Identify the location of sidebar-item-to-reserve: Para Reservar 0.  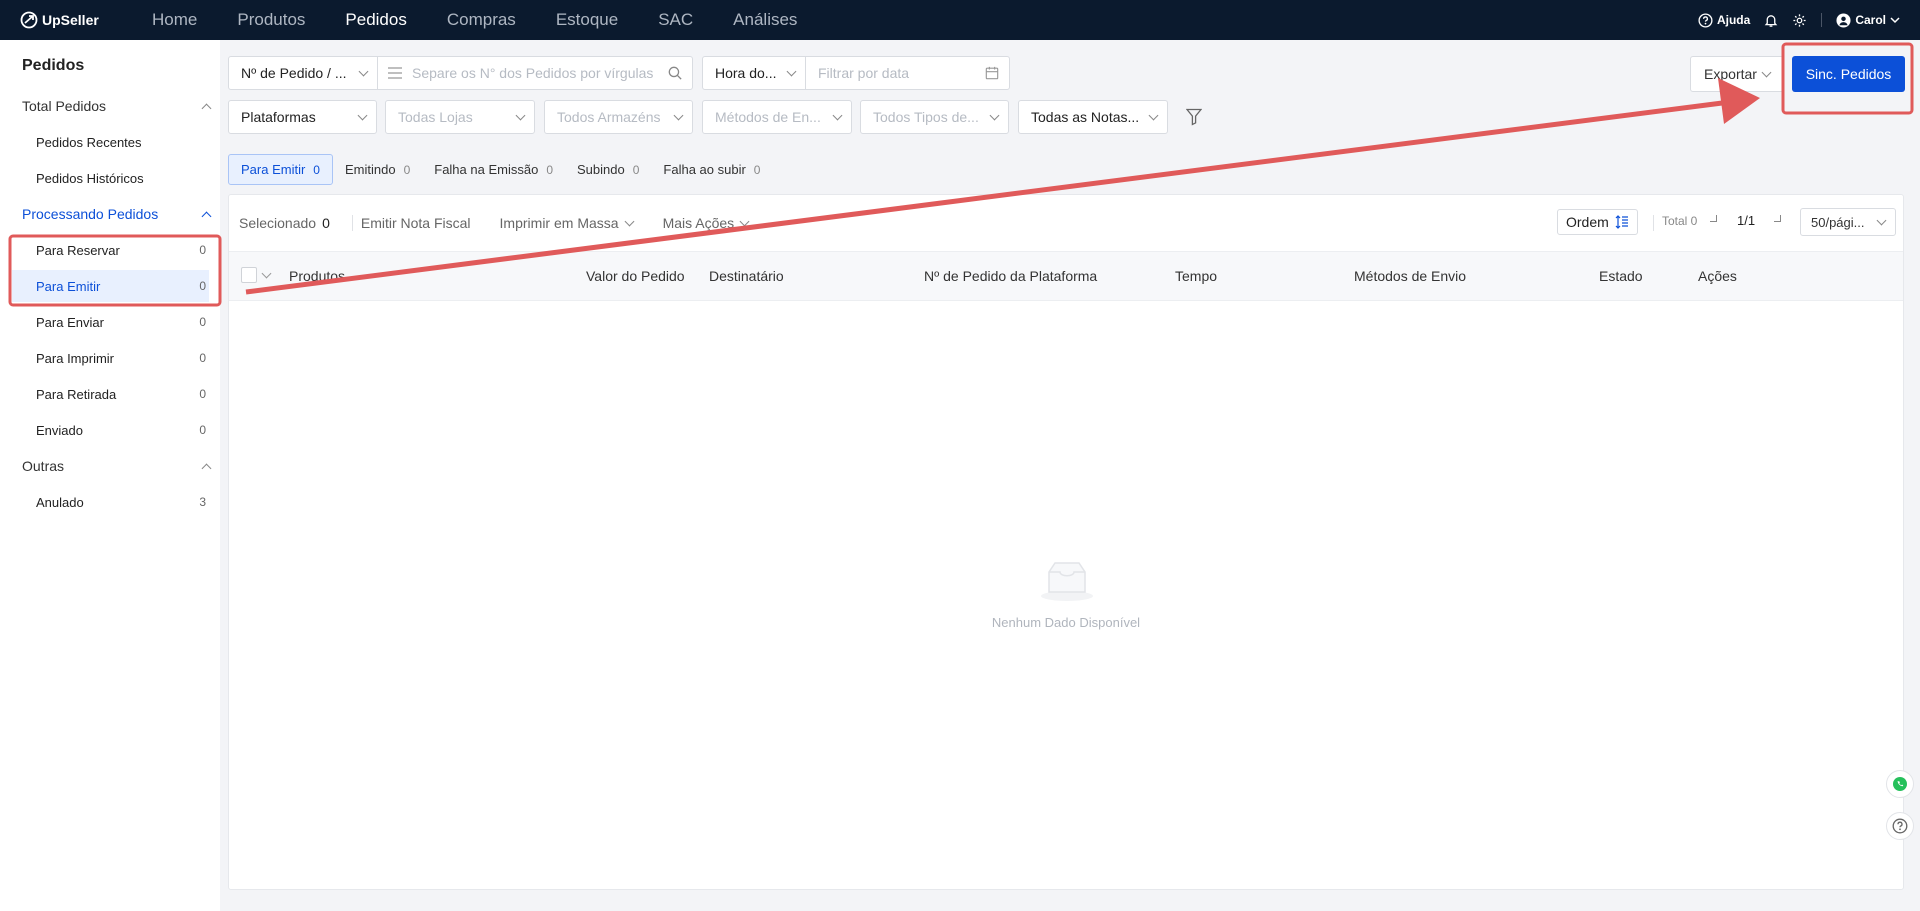
(110, 250).